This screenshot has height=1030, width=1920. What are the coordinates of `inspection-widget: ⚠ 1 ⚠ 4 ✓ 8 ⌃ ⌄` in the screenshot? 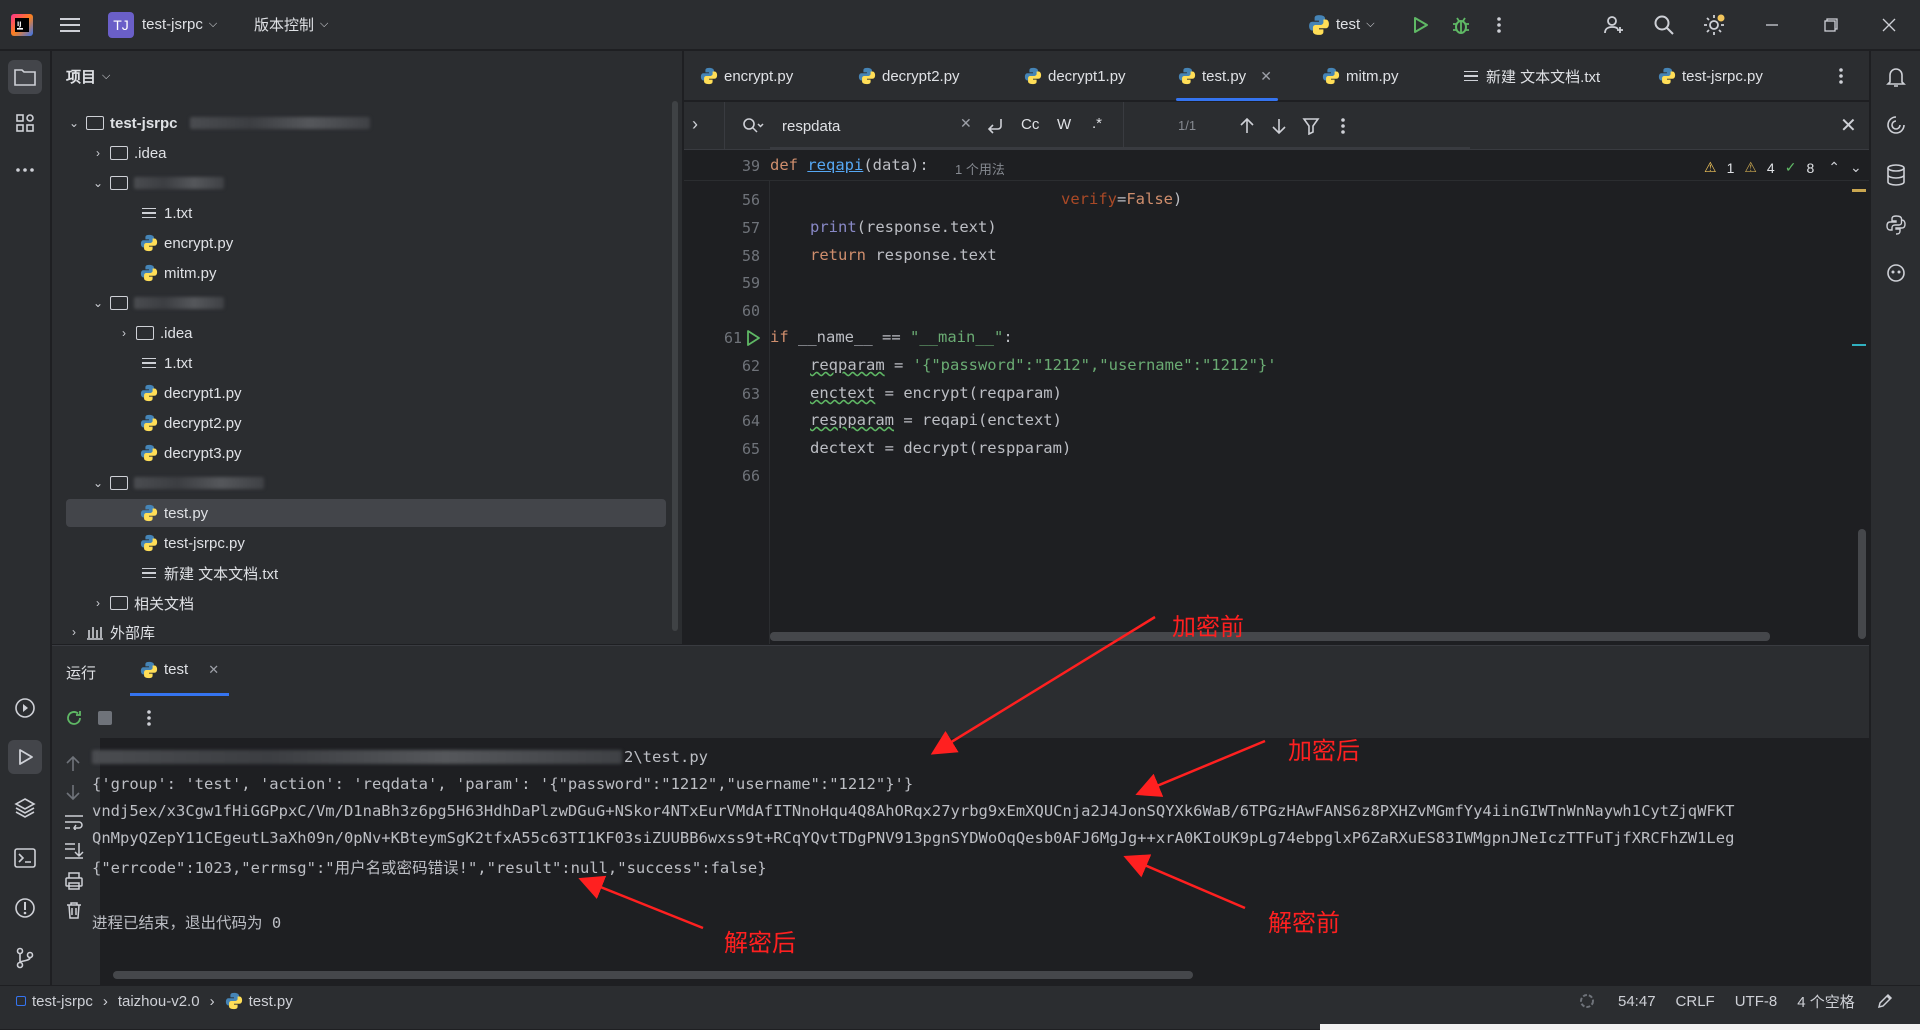 It's located at (1783, 167).